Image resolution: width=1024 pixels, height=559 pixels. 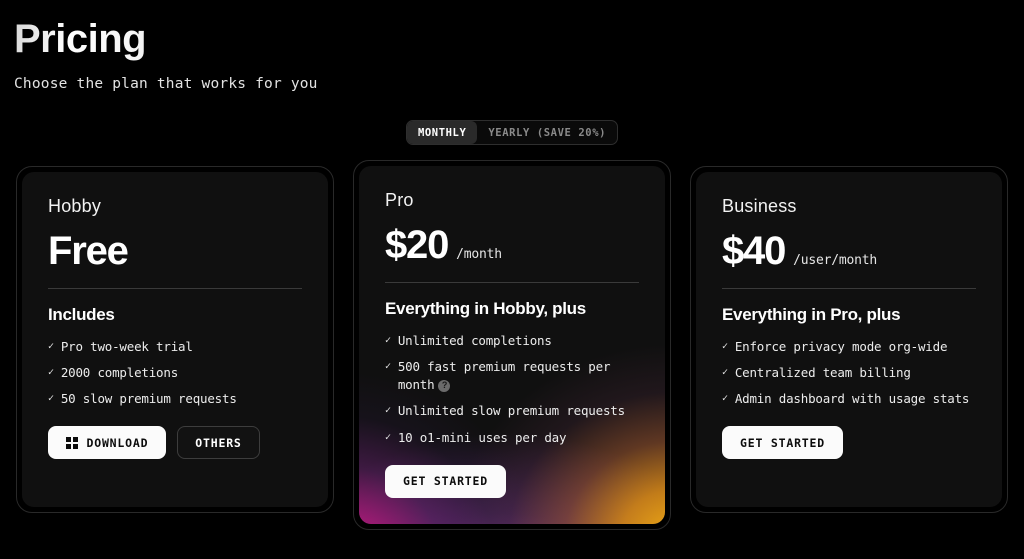 I want to click on card-actions: DOWNLOAD OTHERS, so click(x=175, y=455).